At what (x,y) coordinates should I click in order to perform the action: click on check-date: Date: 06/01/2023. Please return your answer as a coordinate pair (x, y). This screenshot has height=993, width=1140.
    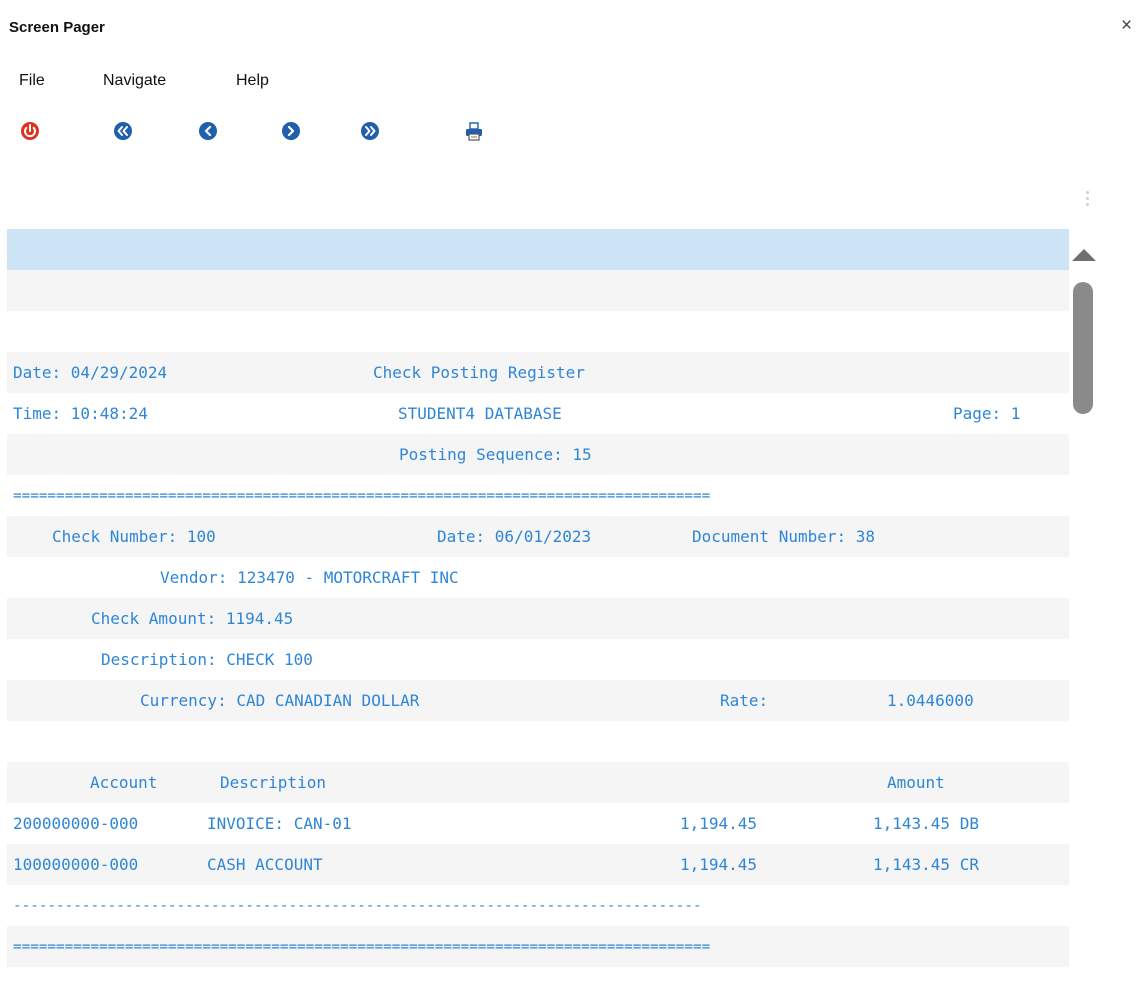
    Looking at the image, I should click on (514, 536).